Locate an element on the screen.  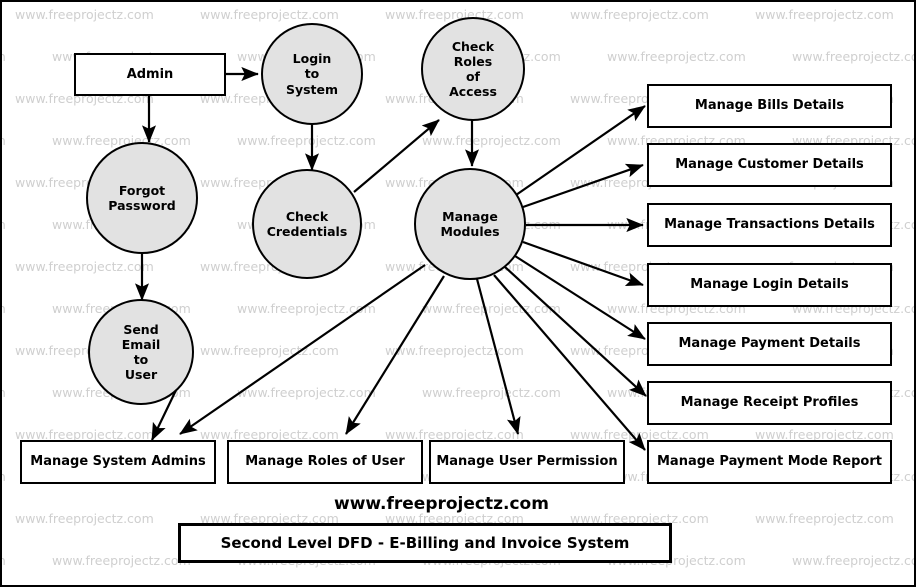
store-manage-login-details: Manage Login Details is located at coordinates (769, 285).